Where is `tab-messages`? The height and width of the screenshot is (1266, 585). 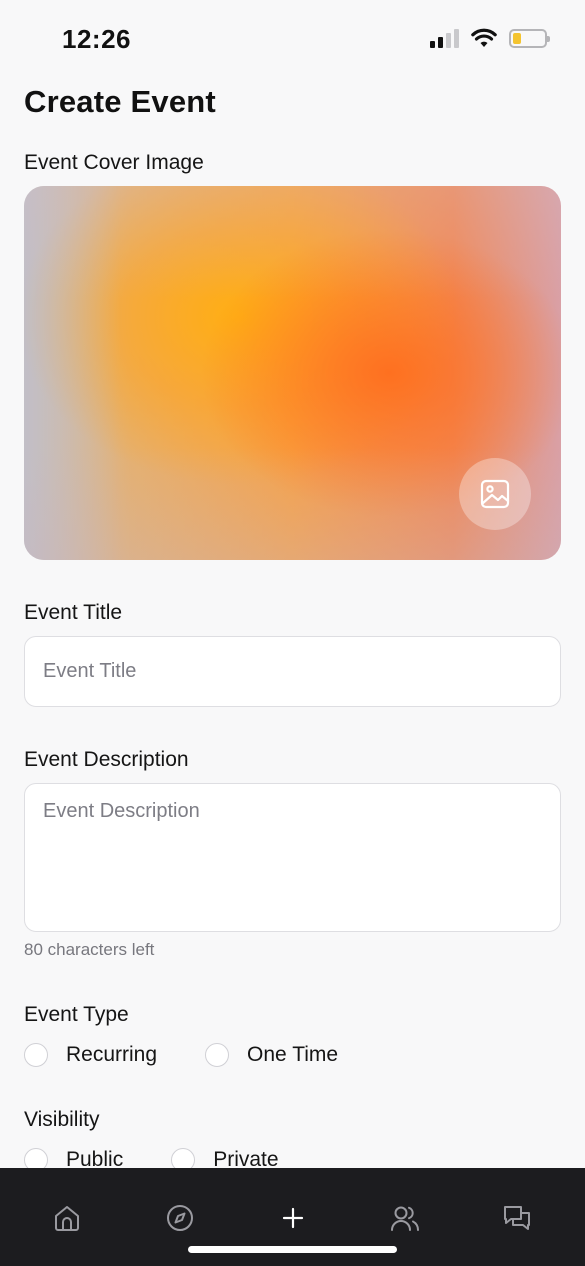 tab-messages is located at coordinates (517, 1218).